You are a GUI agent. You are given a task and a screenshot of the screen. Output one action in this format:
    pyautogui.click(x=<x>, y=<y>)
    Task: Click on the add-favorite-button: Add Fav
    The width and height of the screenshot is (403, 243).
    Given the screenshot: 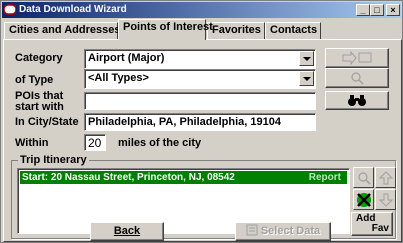 What is the action you would take?
    pyautogui.click(x=372, y=224)
    